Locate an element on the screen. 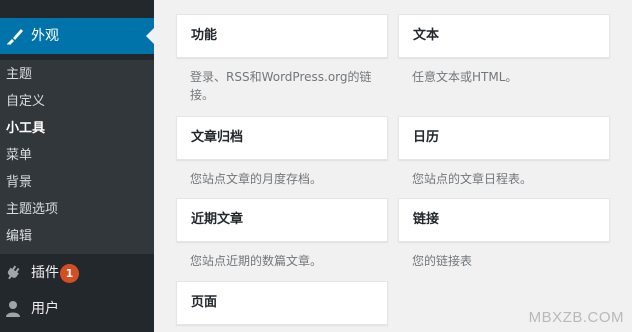  widget-calendar: 日历 is located at coordinates (504, 138).